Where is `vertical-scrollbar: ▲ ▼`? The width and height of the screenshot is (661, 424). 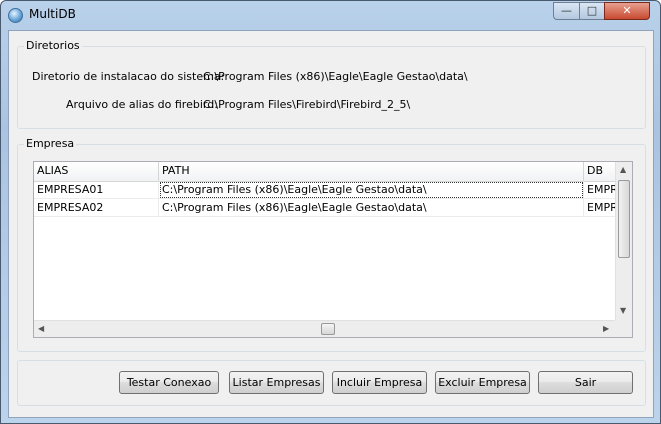
vertical-scrollbar: ▲ ▼ is located at coordinates (623, 241).